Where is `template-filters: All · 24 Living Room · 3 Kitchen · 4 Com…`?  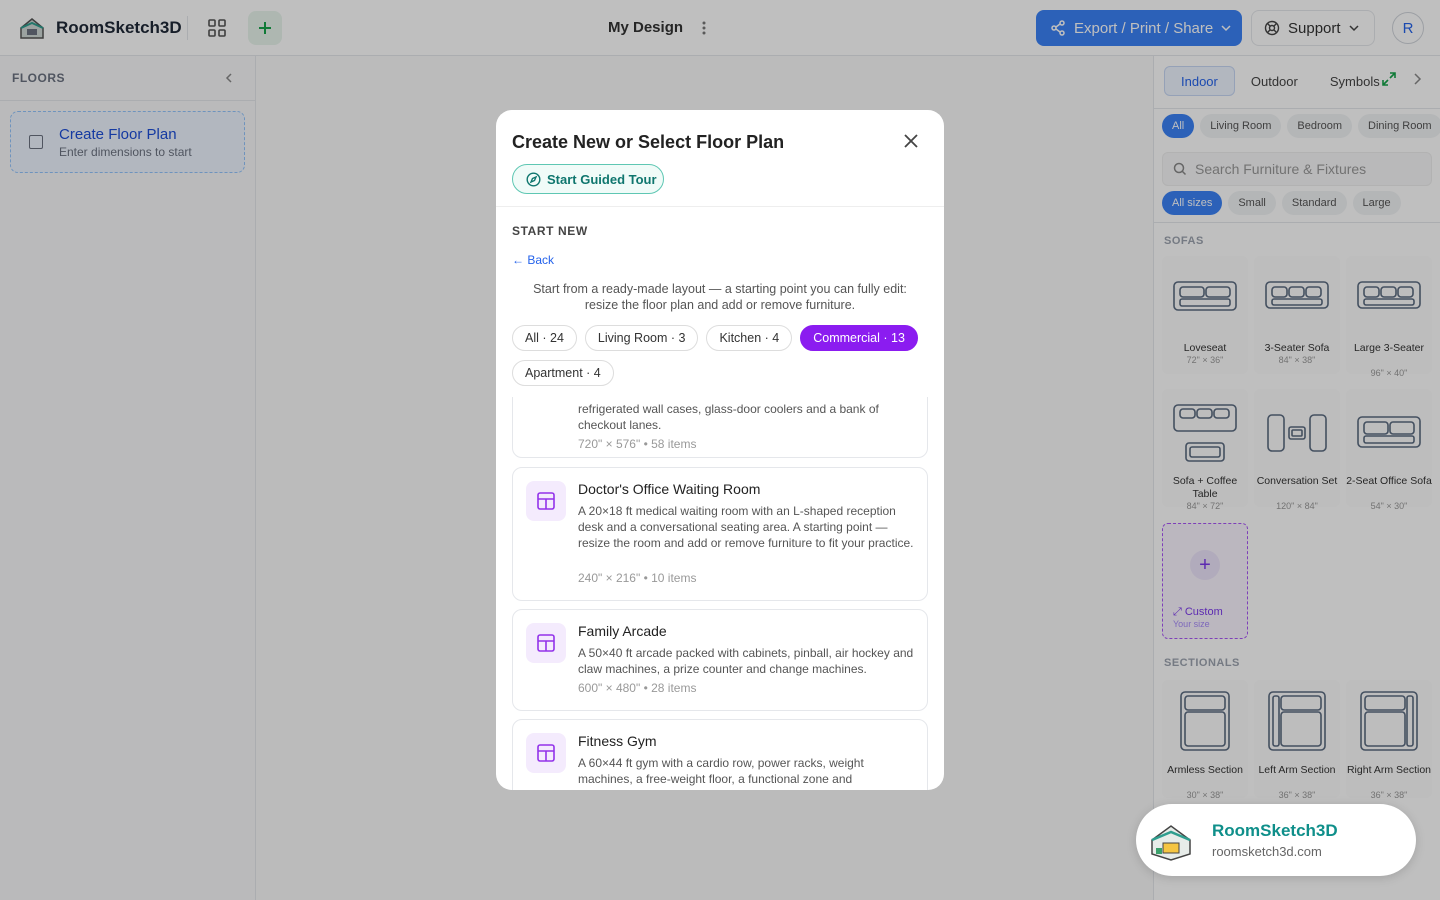
template-filters: All · 24 Living Room · 3 Kitchen · 4 Com… is located at coordinates (722, 355).